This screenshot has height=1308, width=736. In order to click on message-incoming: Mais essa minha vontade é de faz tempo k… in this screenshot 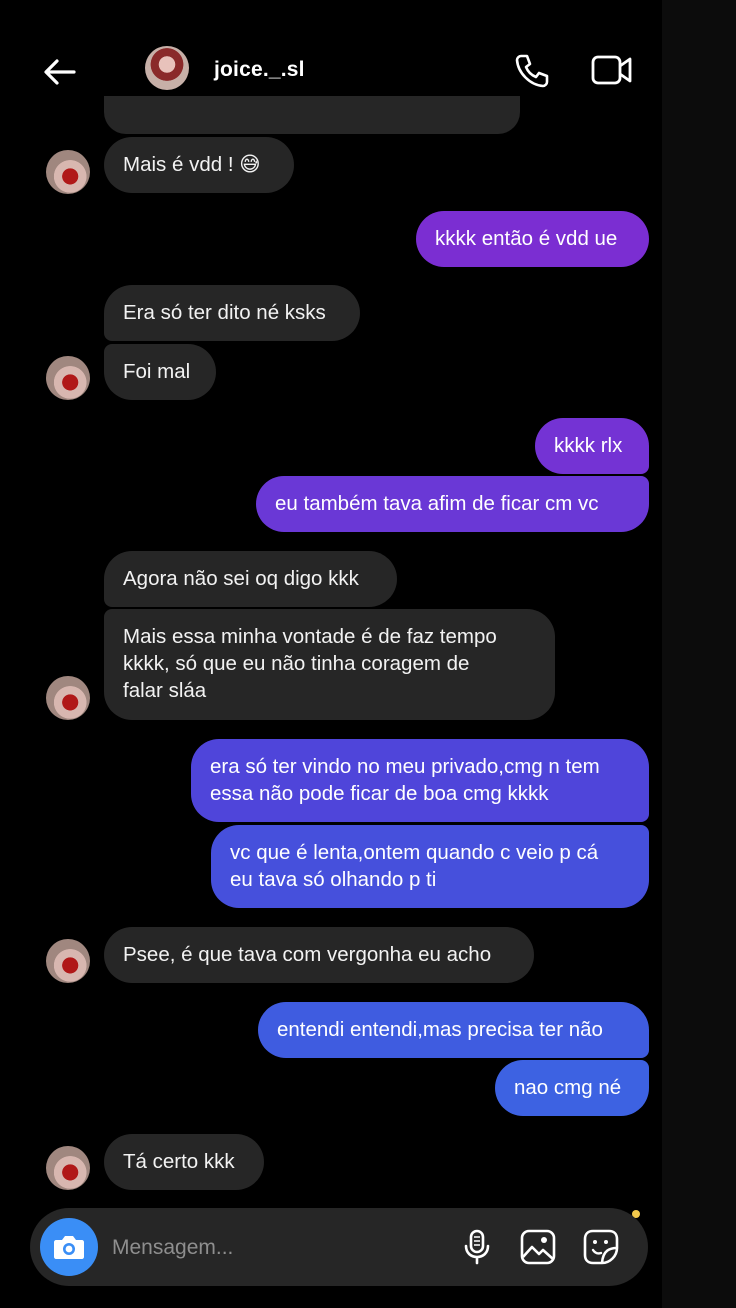, I will do `click(329, 664)`.